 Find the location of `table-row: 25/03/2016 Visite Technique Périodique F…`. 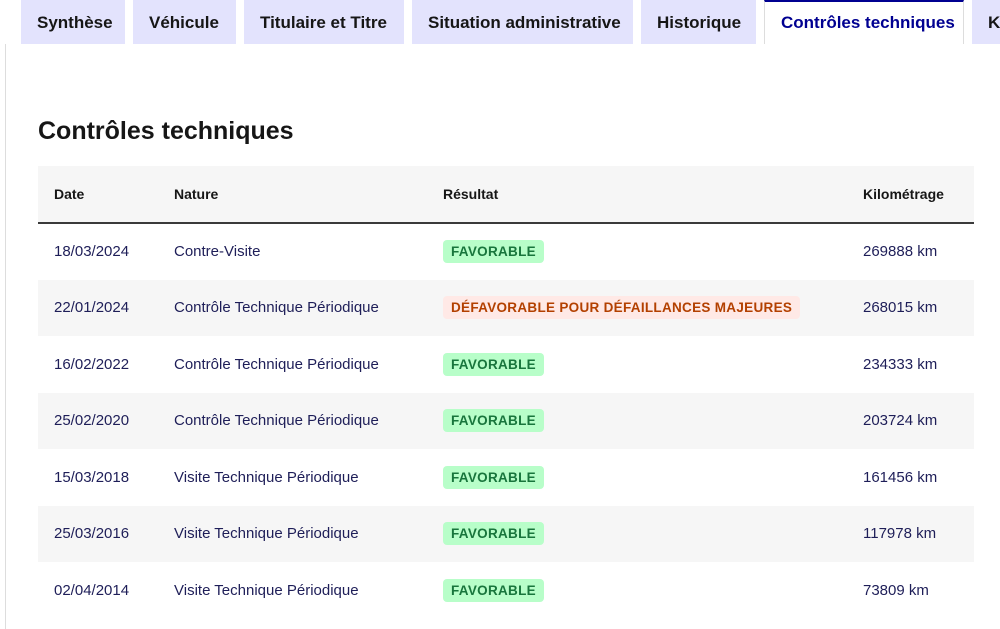

table-row: 25/03/2016 Visite Technique Périodique F… is located at coordinates (506, 534).